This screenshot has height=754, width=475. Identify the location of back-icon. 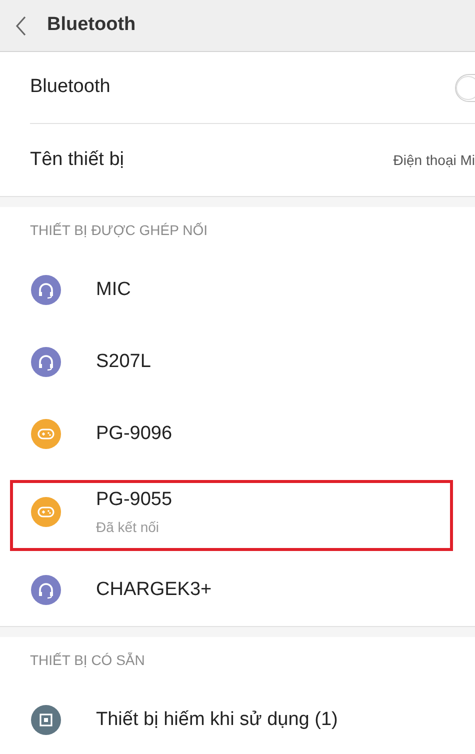
(21, 26).